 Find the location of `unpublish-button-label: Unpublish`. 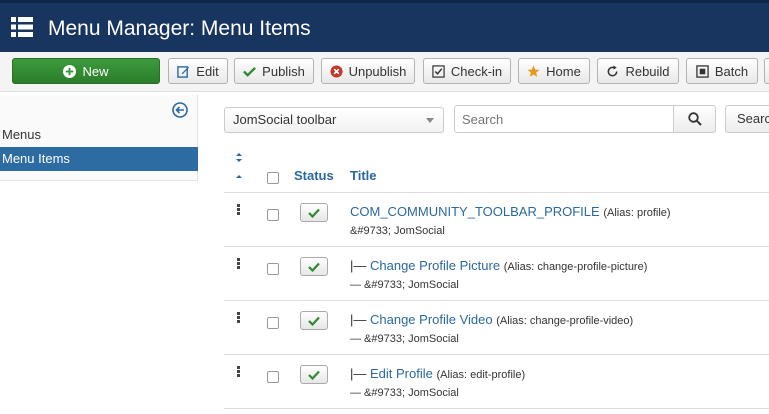

unpublish-button-label: Unpublish is located at coordinates (377, 71).